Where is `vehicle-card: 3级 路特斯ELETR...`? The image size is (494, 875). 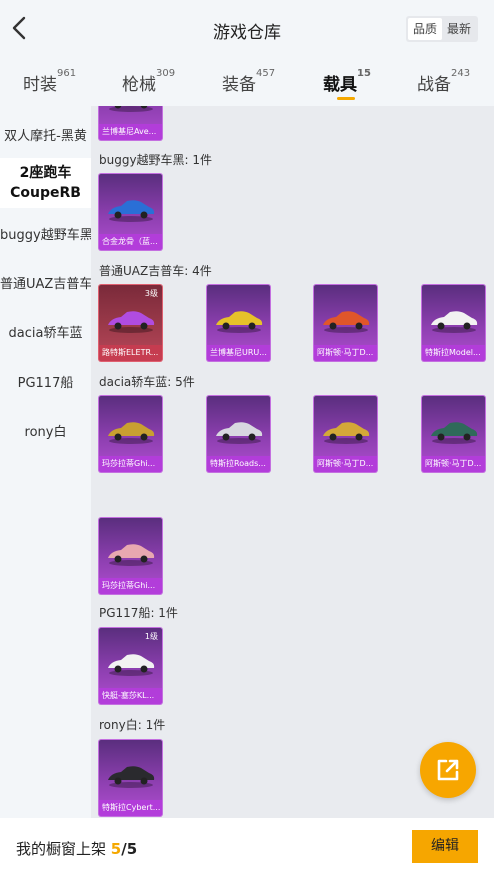
vehicle-card: 3级 路特斯ELETR... is located at coordinates (130, 323).